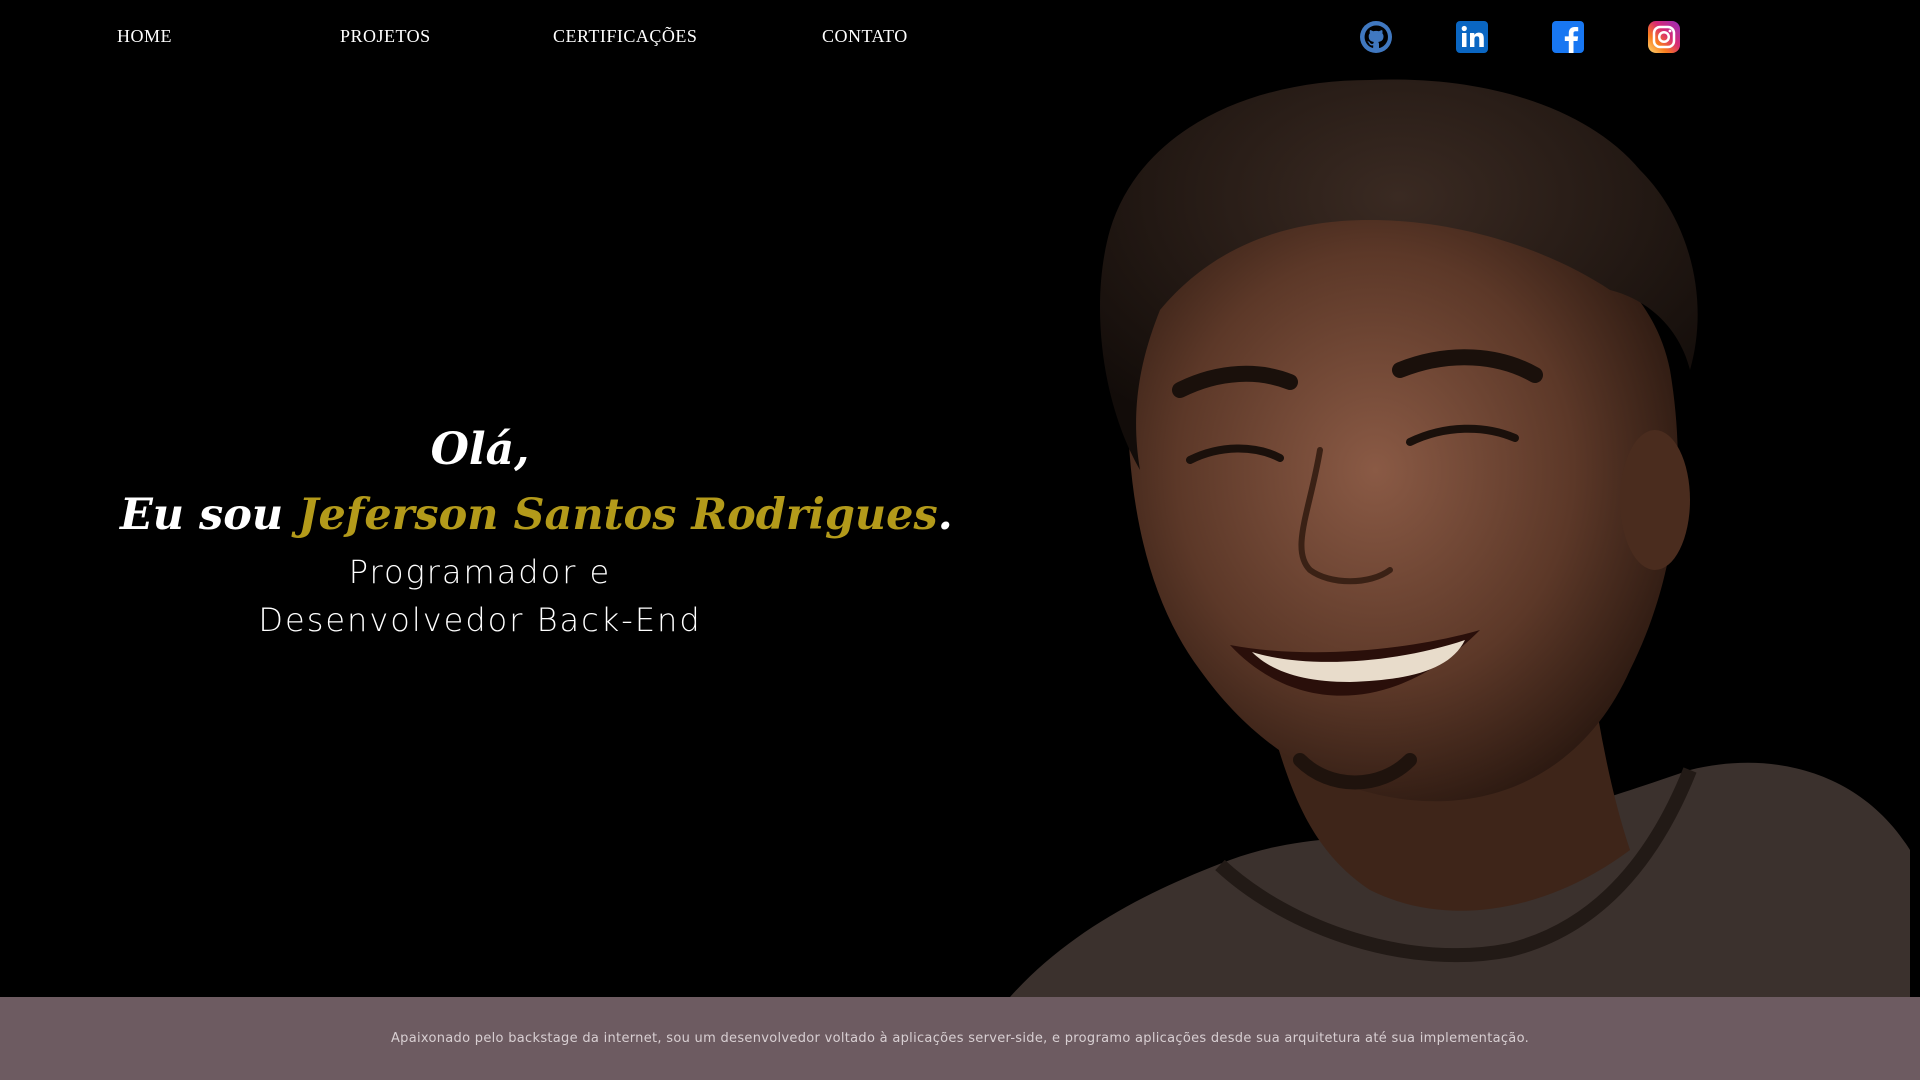  I want to click on github-icon, so click(1376, 37).